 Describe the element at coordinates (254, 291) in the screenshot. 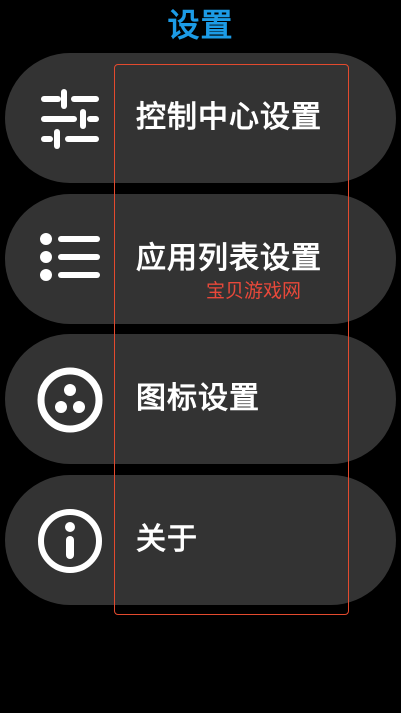

I see `watermark-text: 宝贝游戏网` at that location.